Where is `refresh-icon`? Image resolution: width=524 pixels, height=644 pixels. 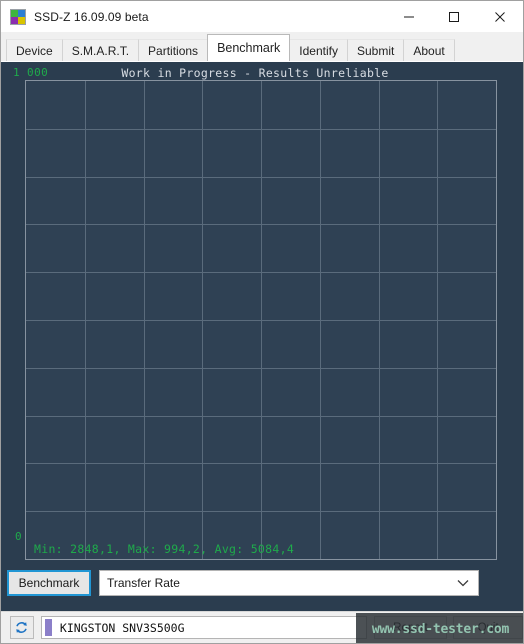
refresh-icon is located at coordinates (22, 627).